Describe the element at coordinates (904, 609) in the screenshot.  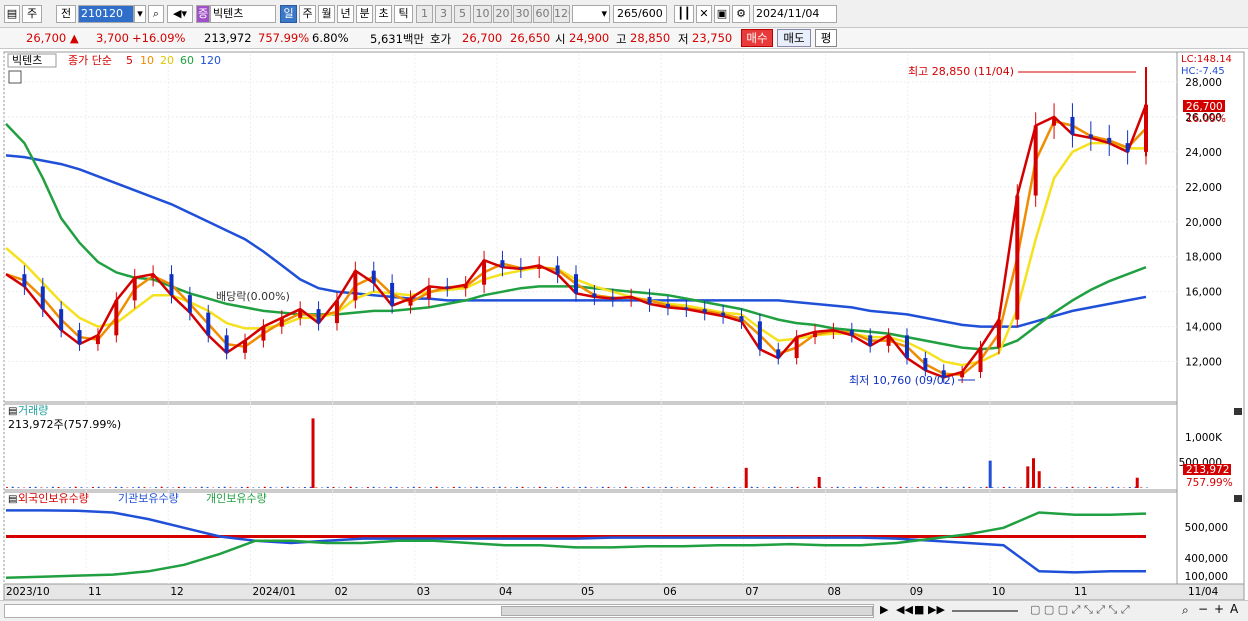
I see `rewind-icon: ◀◀` at that location.